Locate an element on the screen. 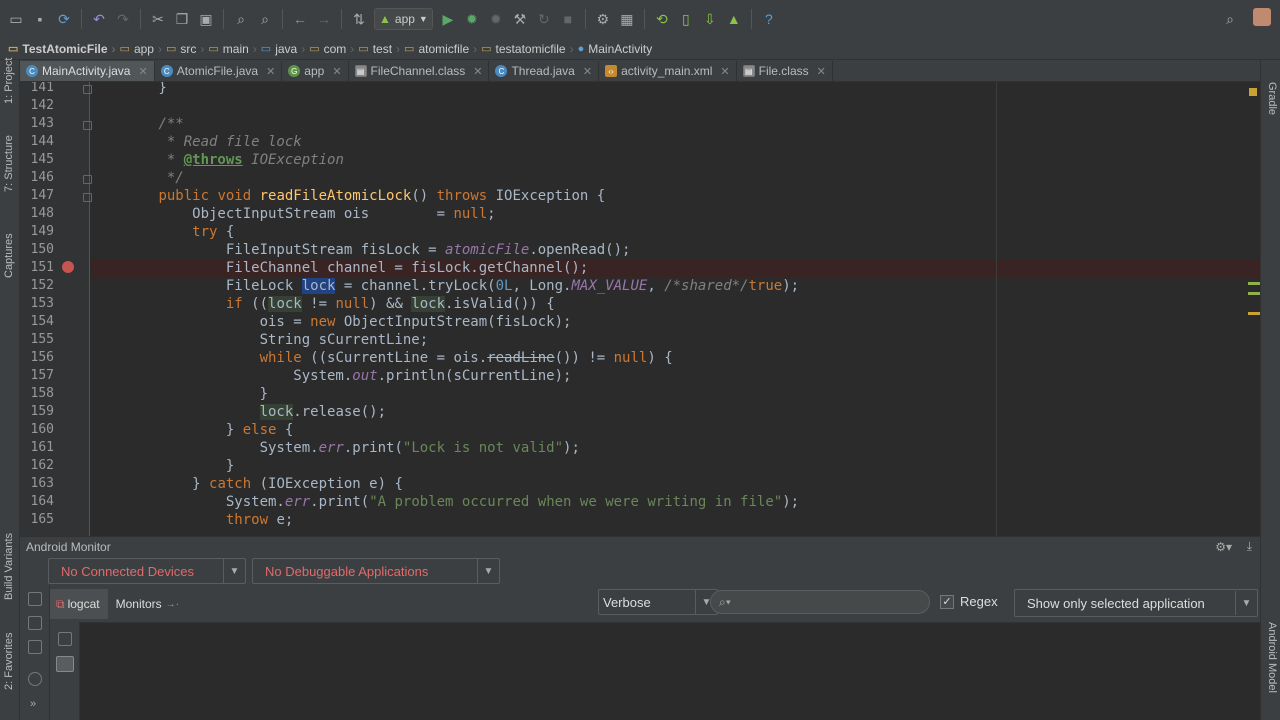  screen-record-icon is located at coordinates (35, 623).